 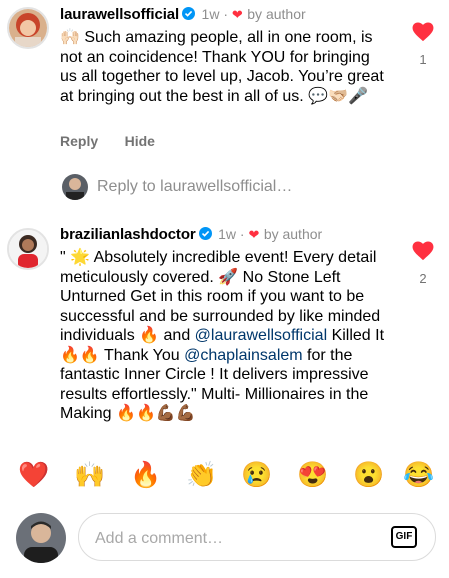 I want to click on username: brazilianlashdoctor, so click(x=128, y=234).